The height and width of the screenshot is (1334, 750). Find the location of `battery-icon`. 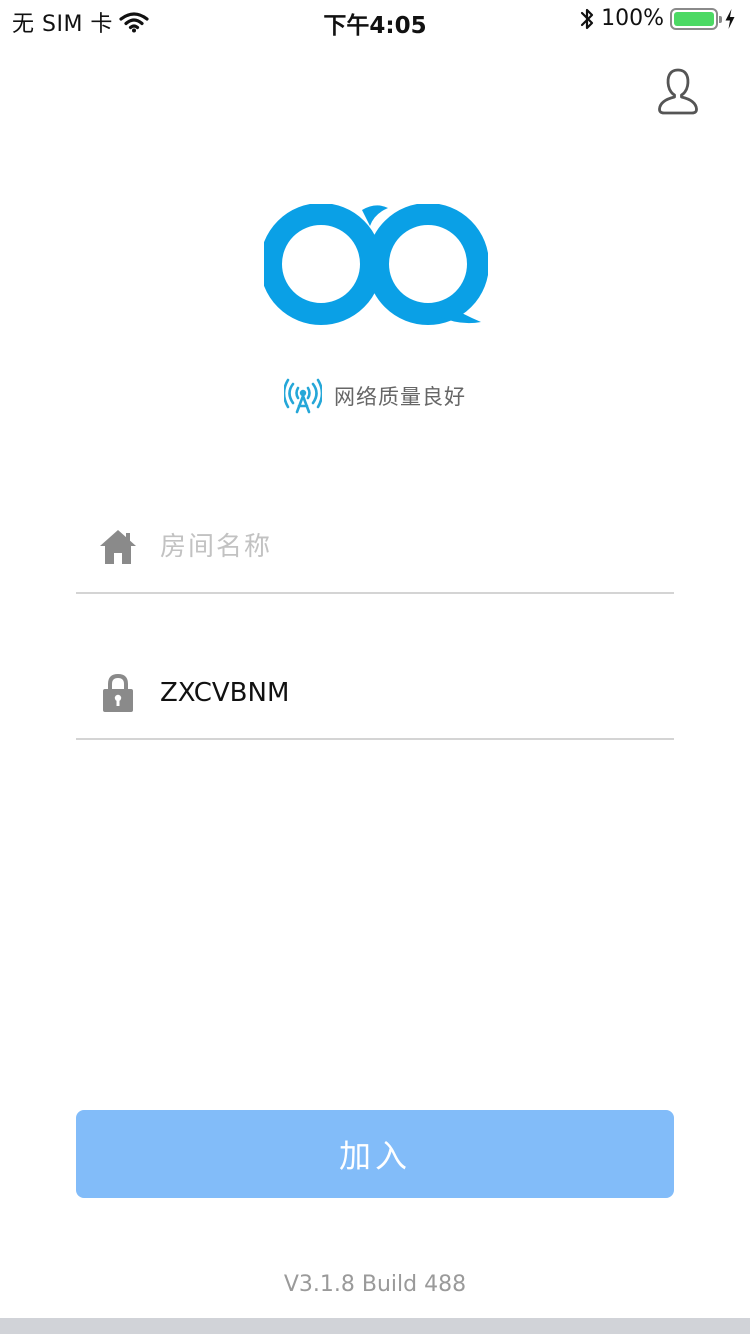

battery-icon is located at coordinates (696, 18).